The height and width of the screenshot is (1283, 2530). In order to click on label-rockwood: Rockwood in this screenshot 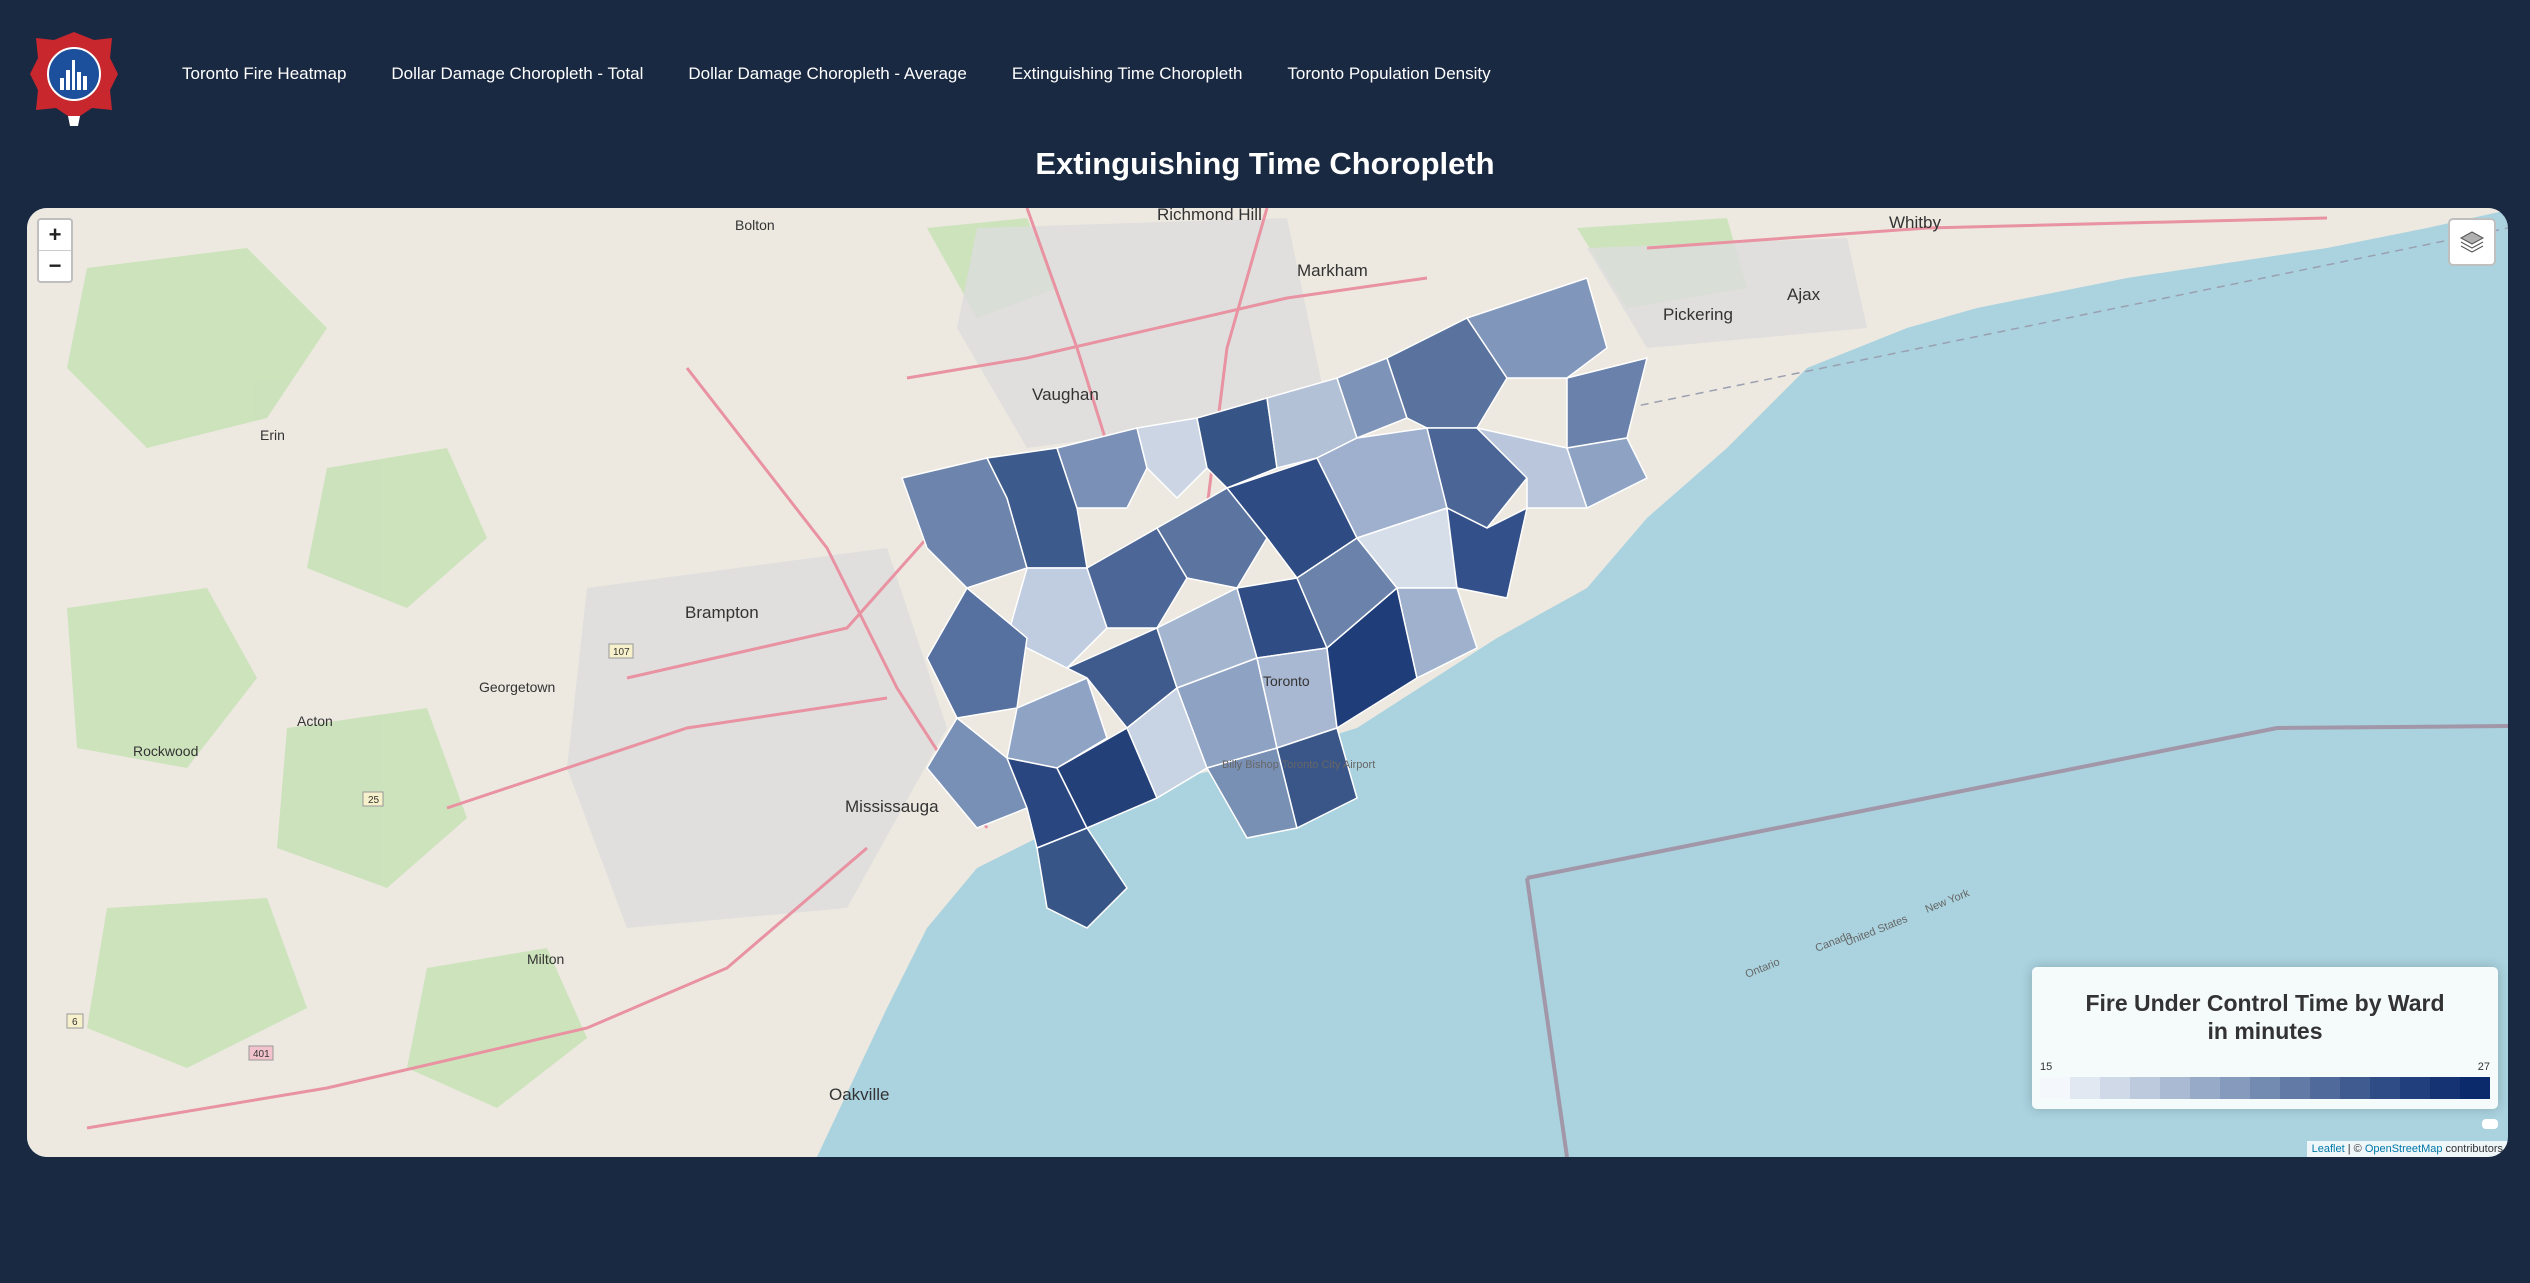, I will do `click(165, 751)`.